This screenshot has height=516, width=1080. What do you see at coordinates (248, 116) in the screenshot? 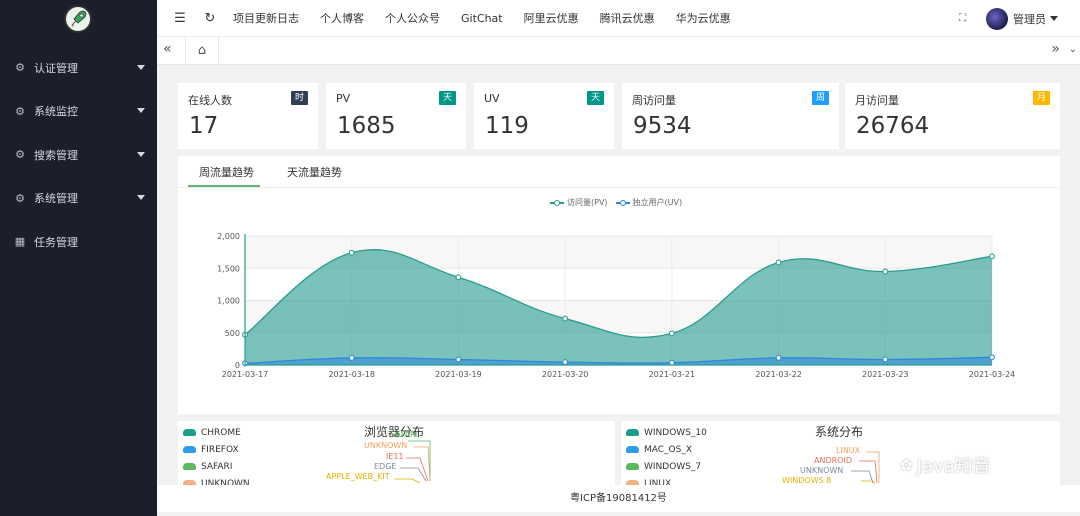
I see `stat-card-0: 在线人数 时 17` at bounding box center [248, 116].